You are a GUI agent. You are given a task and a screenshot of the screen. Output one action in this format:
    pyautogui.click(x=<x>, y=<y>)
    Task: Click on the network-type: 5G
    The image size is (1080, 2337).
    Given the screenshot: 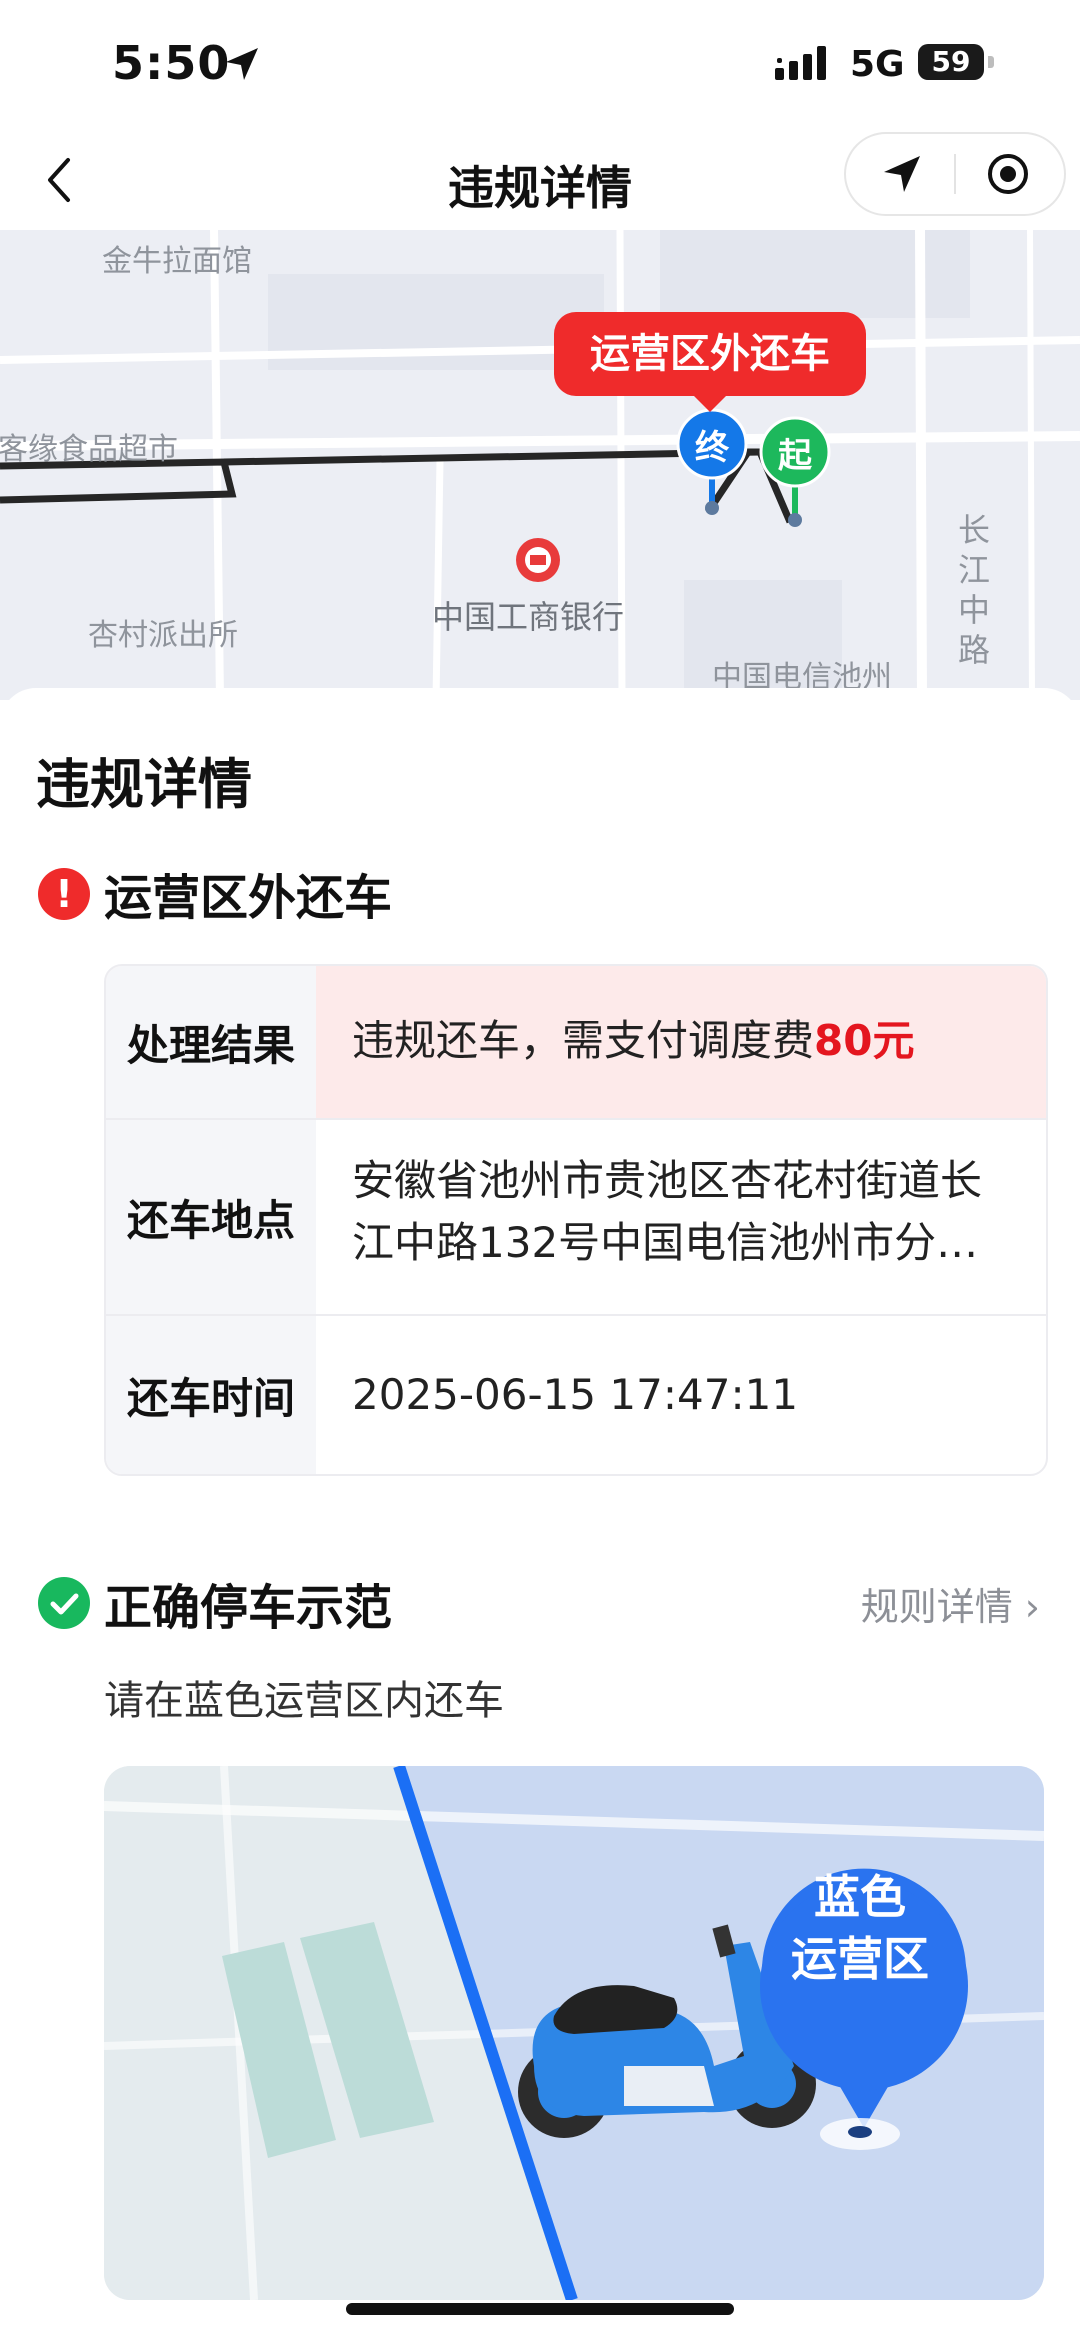 What is the action you would take?
    pyautogui.click(x=877, y=64)
    